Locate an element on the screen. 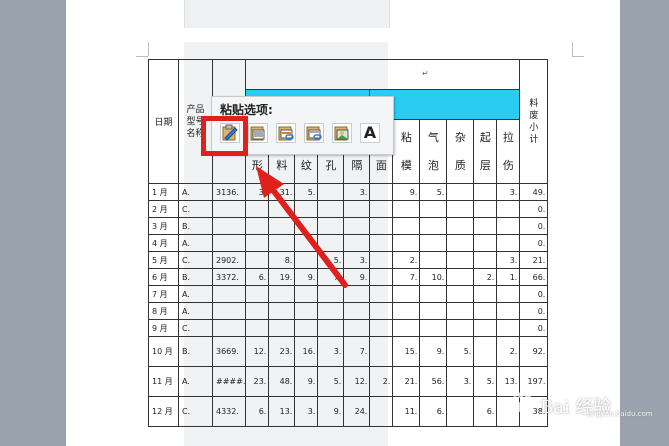 The image size is (669, 446). watermark: Bai 经验 jingyan.baidu.com is located at coordinates (580, 404).